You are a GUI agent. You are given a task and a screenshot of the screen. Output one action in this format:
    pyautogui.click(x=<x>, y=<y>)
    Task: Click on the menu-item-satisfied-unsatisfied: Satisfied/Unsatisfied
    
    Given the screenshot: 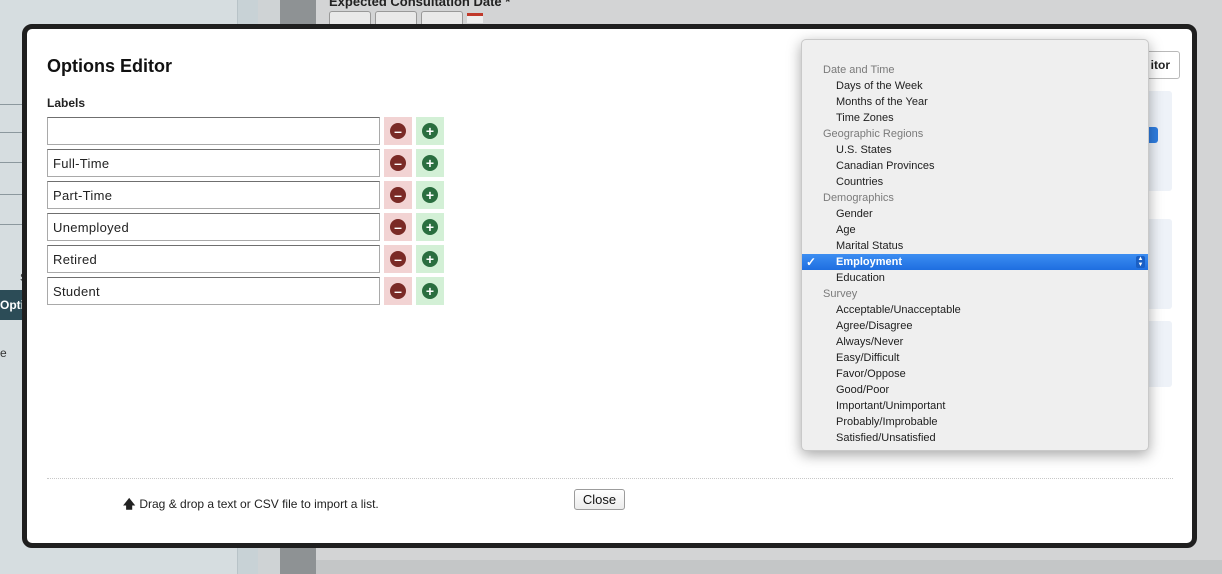 What is the action you would take?
    pyautogui.click(x=975, y=438)
    